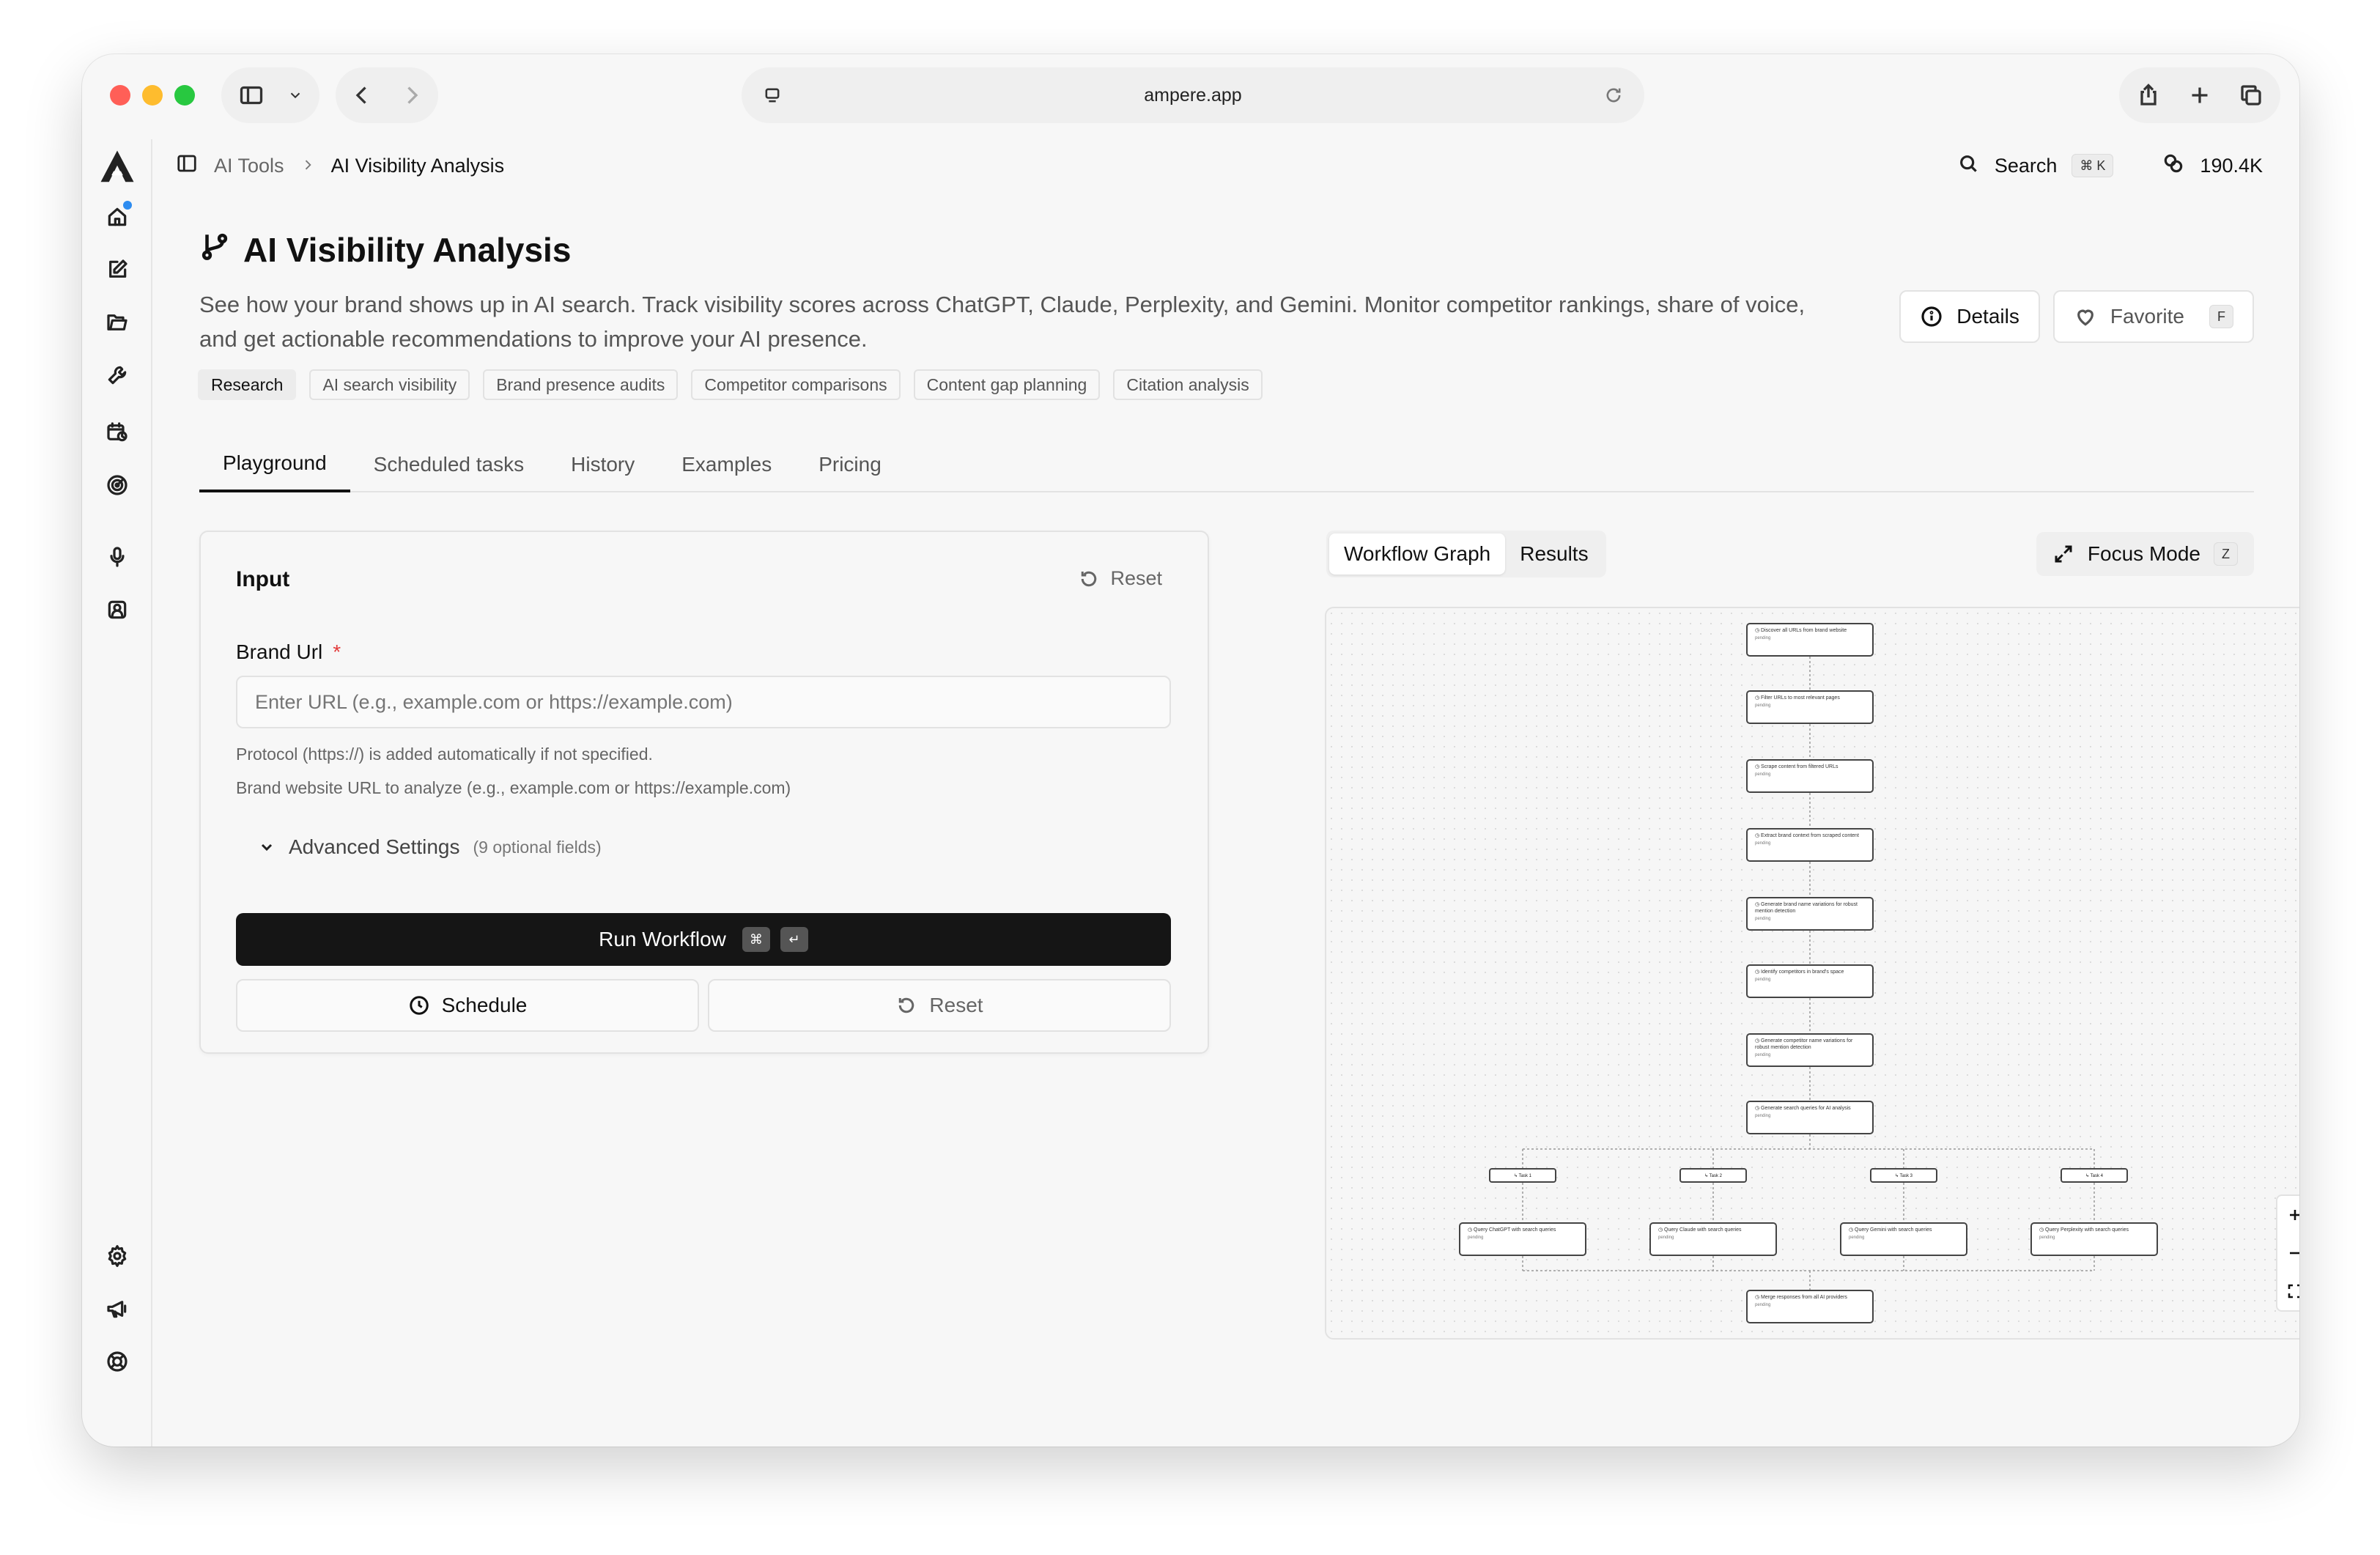  I want to click on reset-button: Reset, so click(939, 1006).